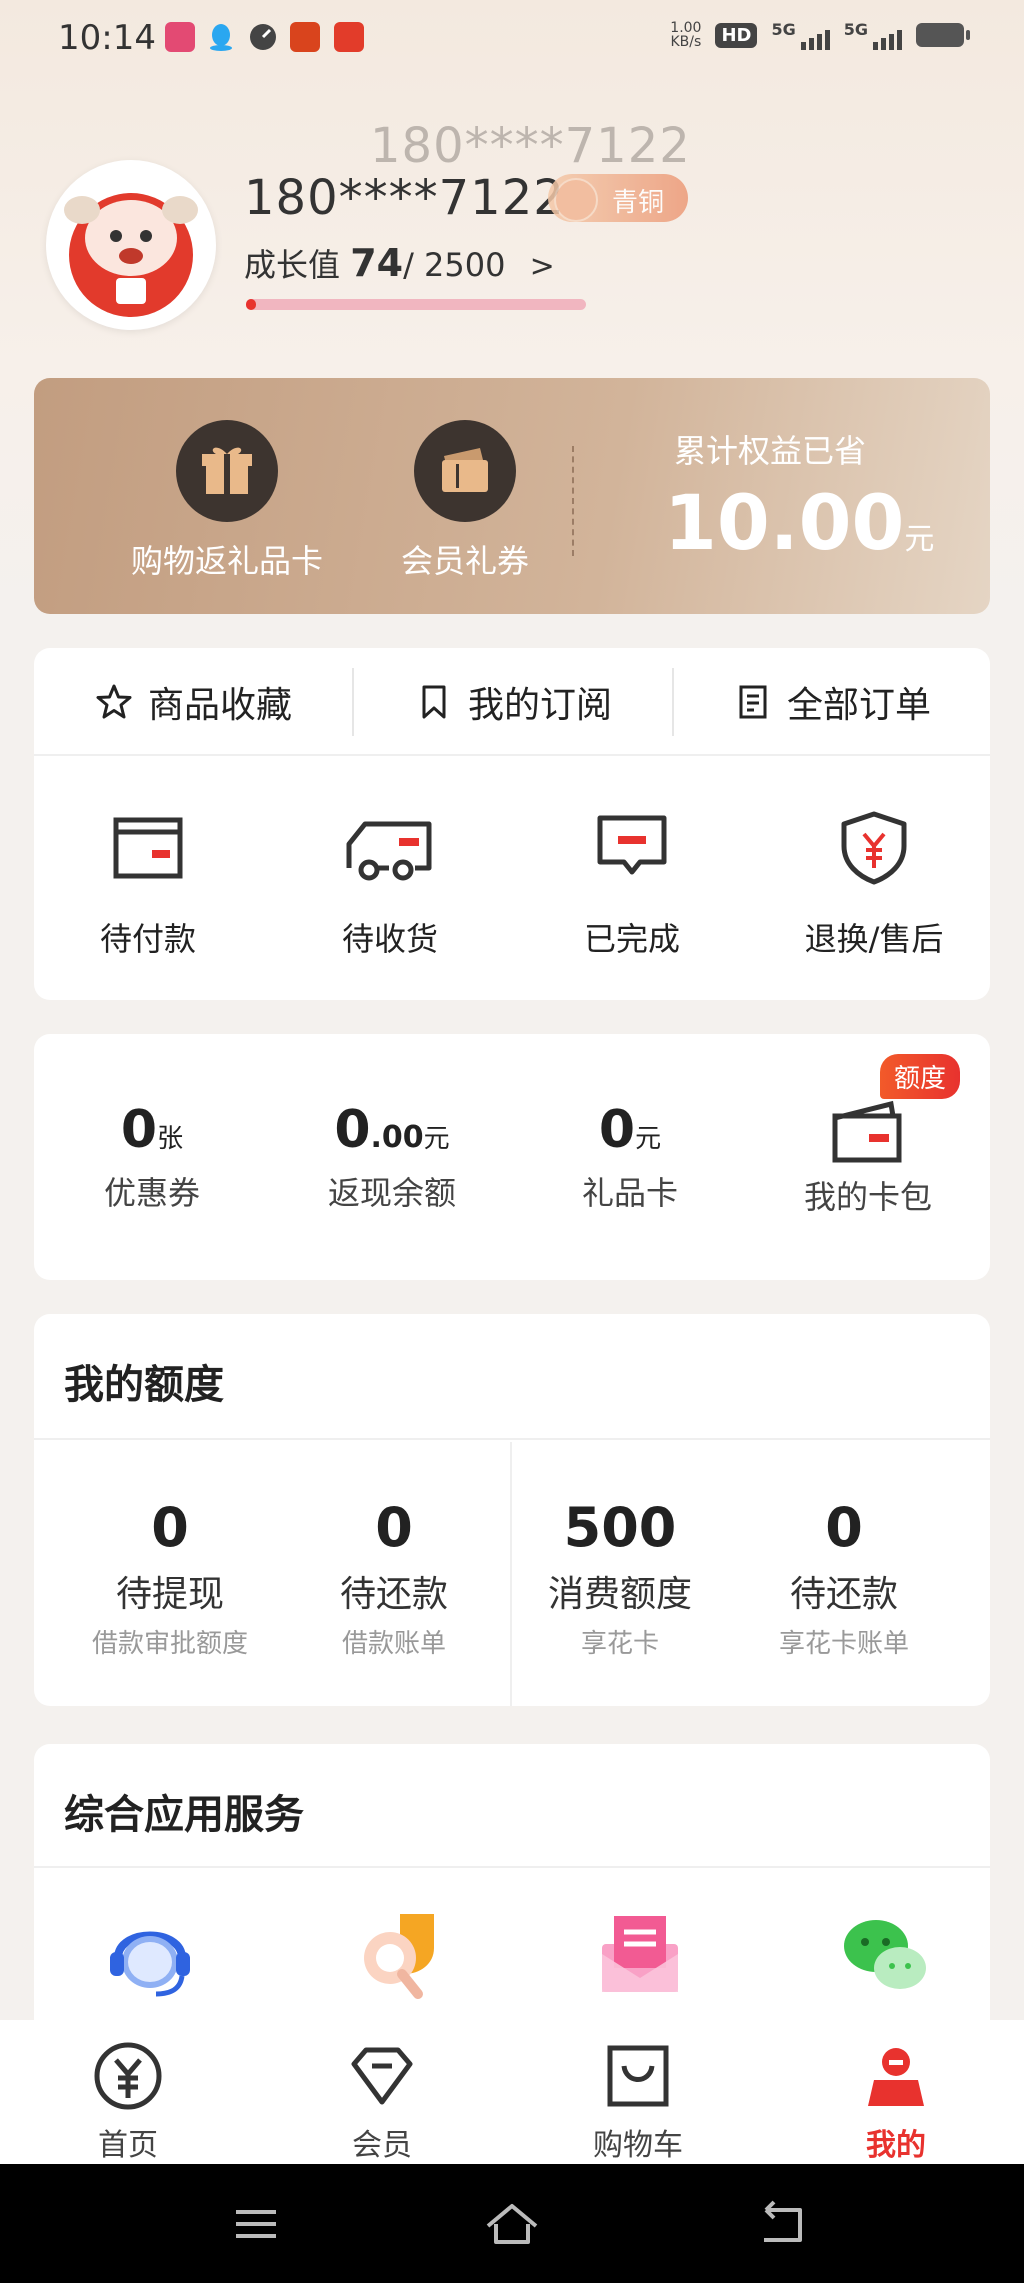 This screenshot has width=1024, height=2283. Describe the element at coordinates (226, 561) in the screenshot. I see `benefit-label: 购物返礼品卡` at that location.